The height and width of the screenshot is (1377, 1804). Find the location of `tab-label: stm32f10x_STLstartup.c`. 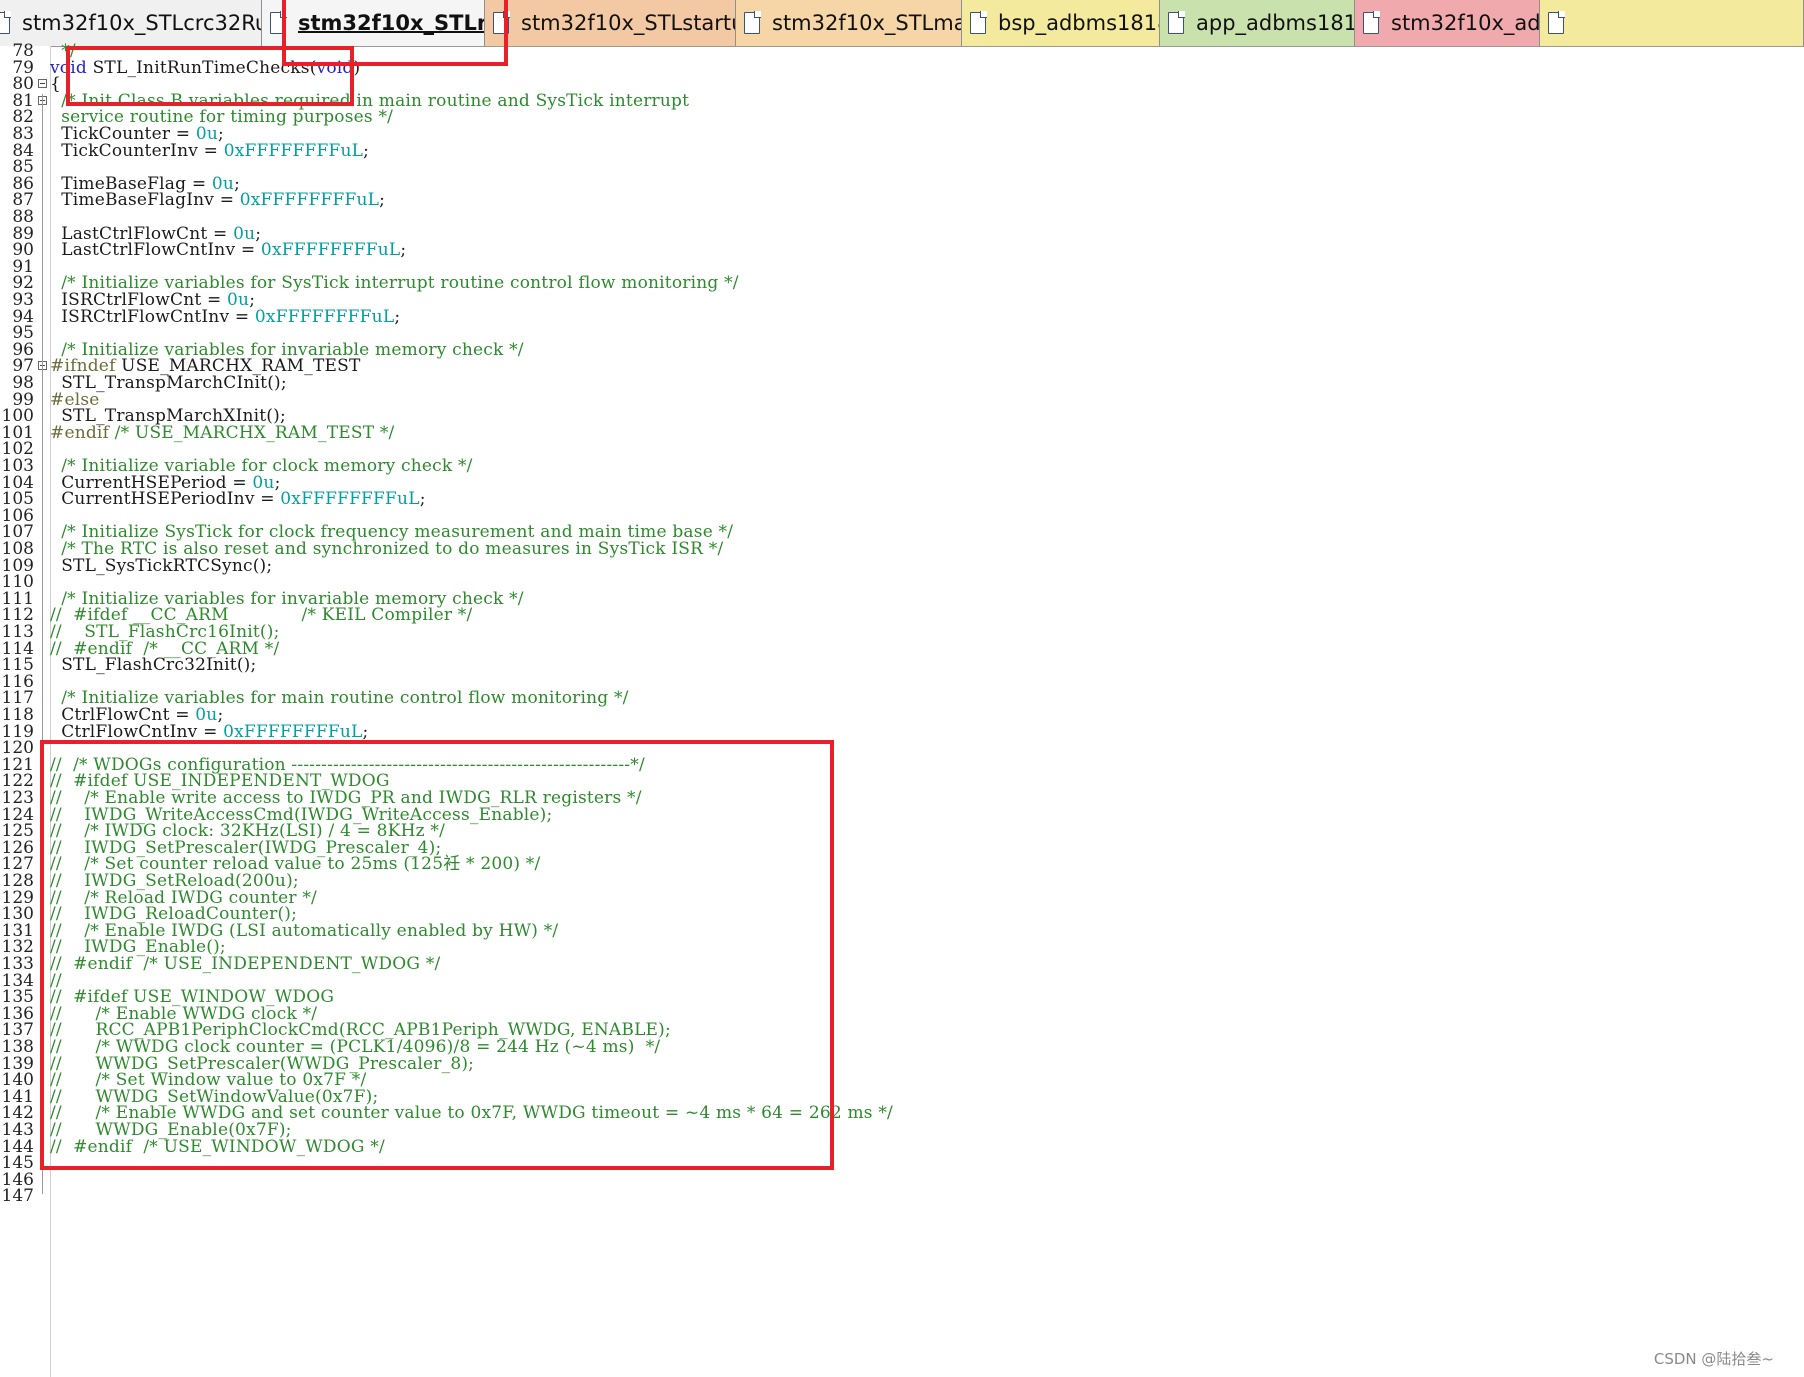

tab-label: stm32f10x_STLstartup.c is located at coordinates (628, 23).